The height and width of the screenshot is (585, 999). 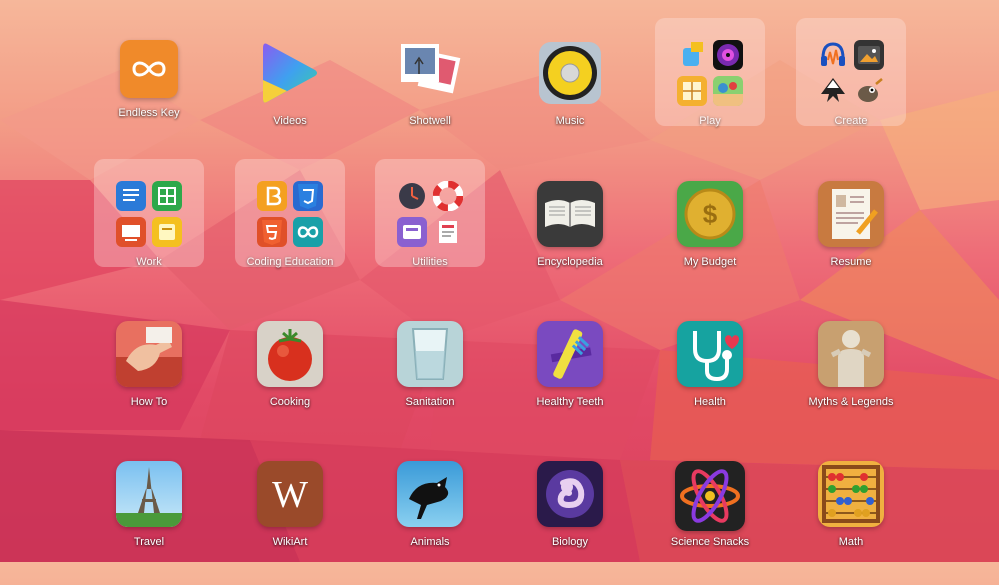 What do you see at coordinates (851, 494) in the screenshot?
I see `abacus-icon` at bounding box center [851, 494].